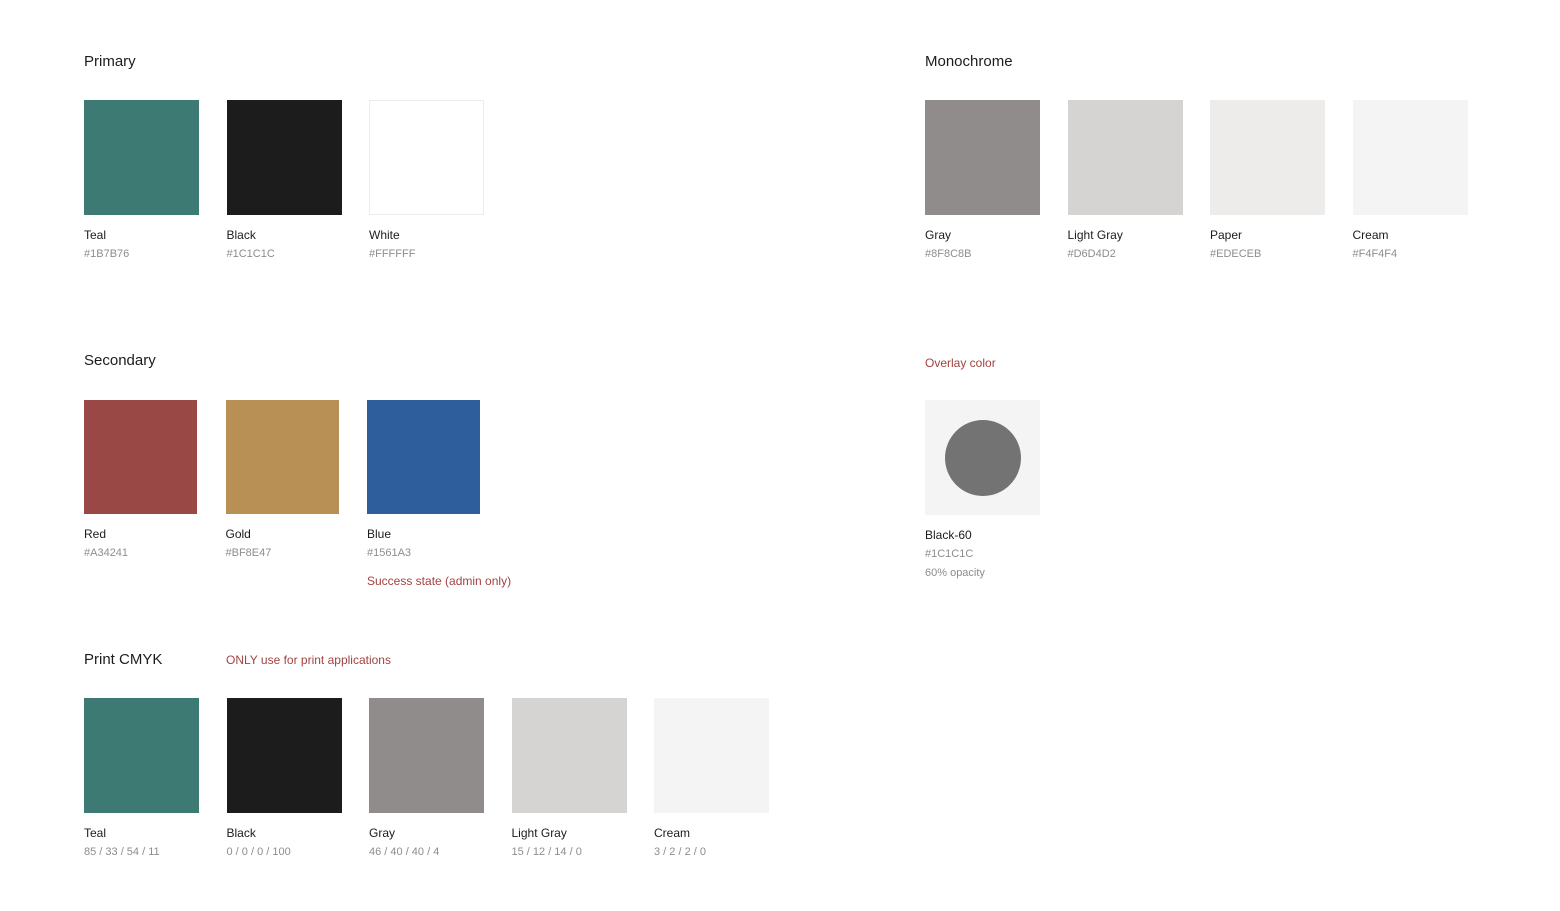 The image size is (1560, 911). I want to click on swatch-opacity: 60% opacity, so click(955, 573).